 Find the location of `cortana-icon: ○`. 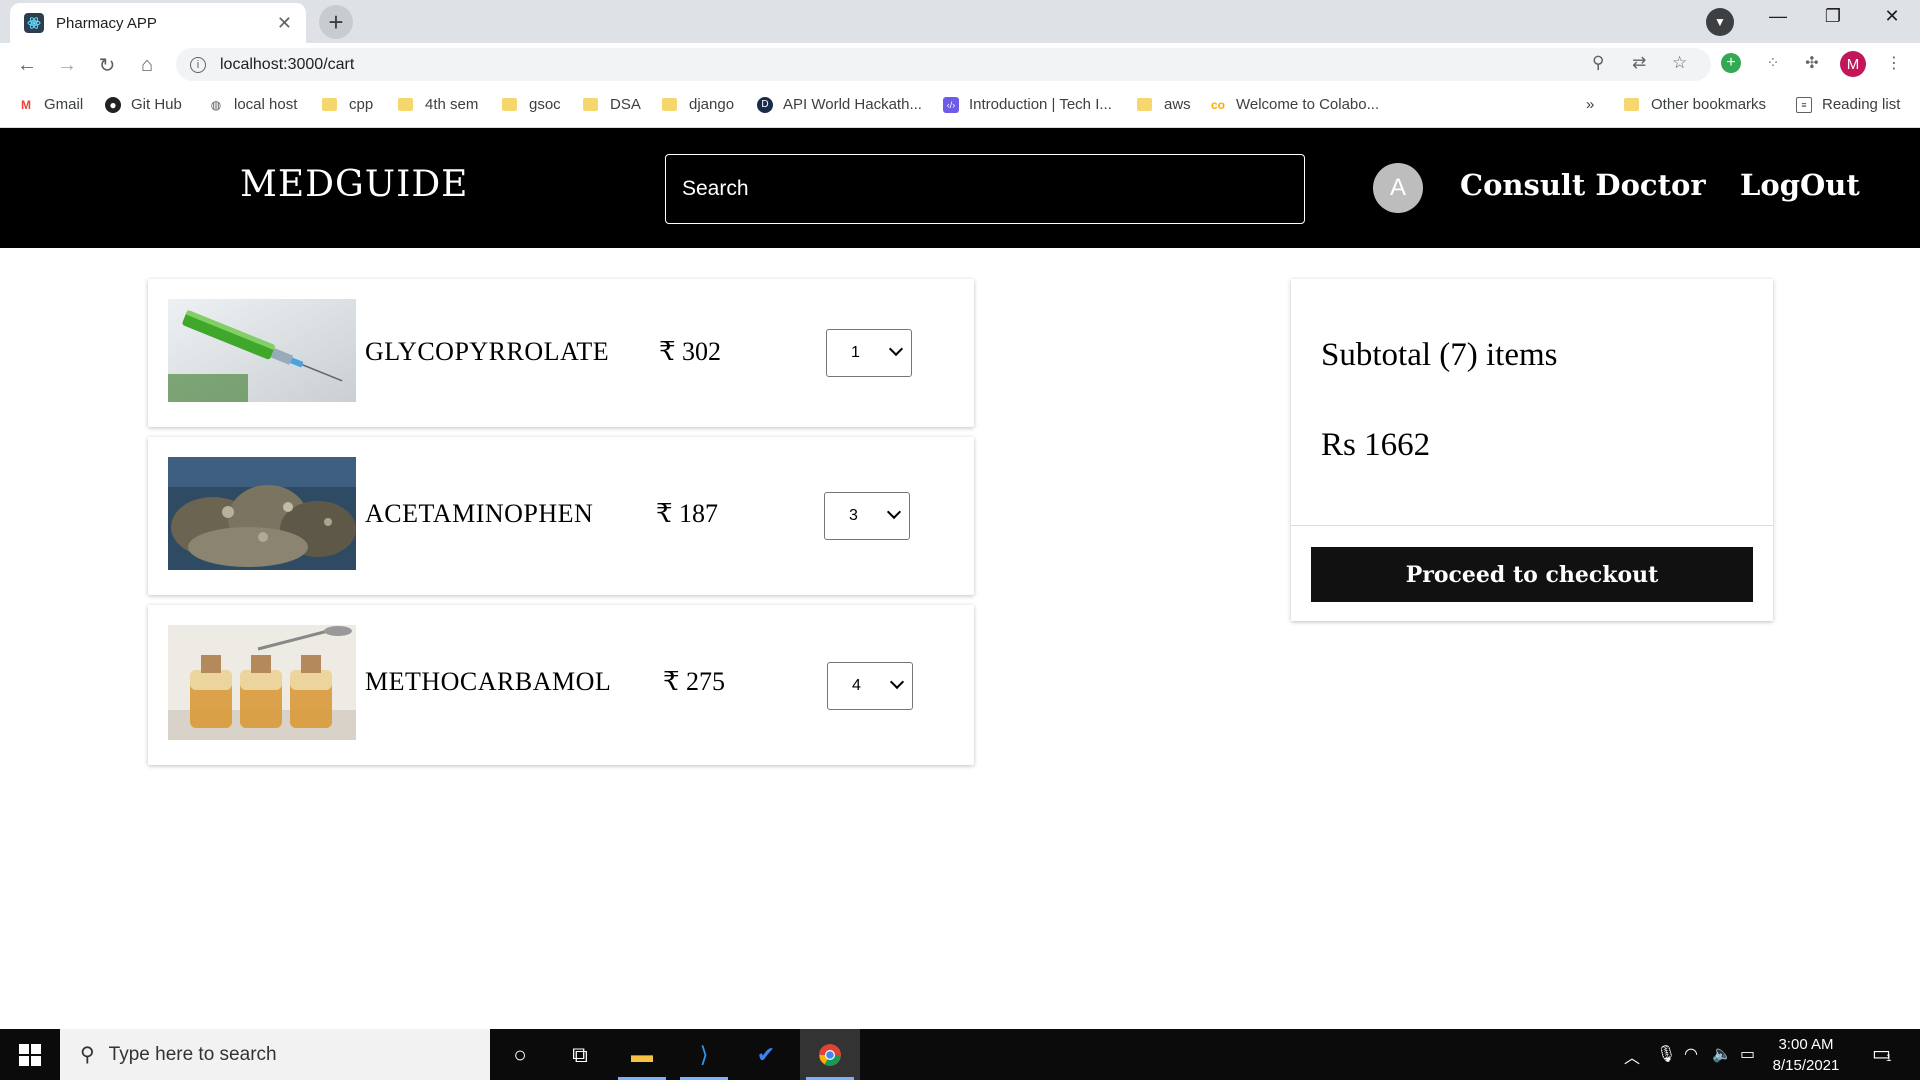

cortana-icon: ○ is located at coordinates (520, 1054).